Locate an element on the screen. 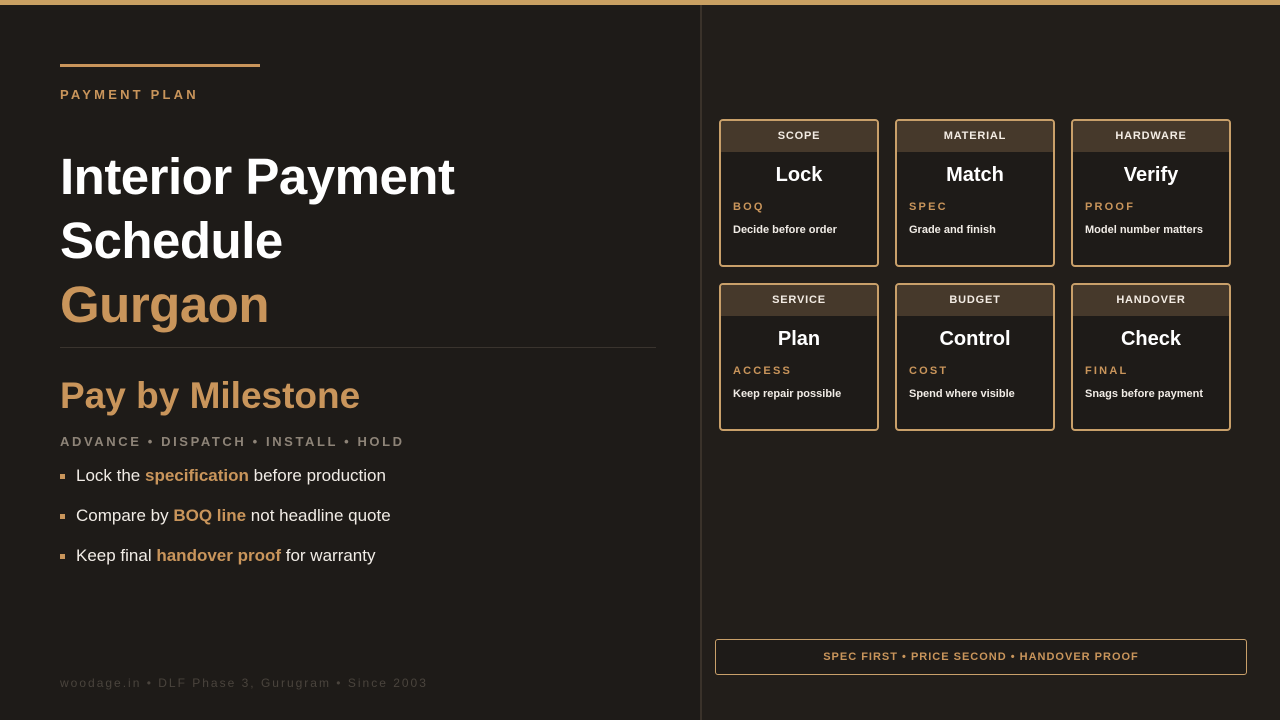 The width and height of the screenshot is (1280, 720). milestone-steps: ADVANCE • DISPATCH • INSTALL • HOLD is located at coordinates (232, 441).